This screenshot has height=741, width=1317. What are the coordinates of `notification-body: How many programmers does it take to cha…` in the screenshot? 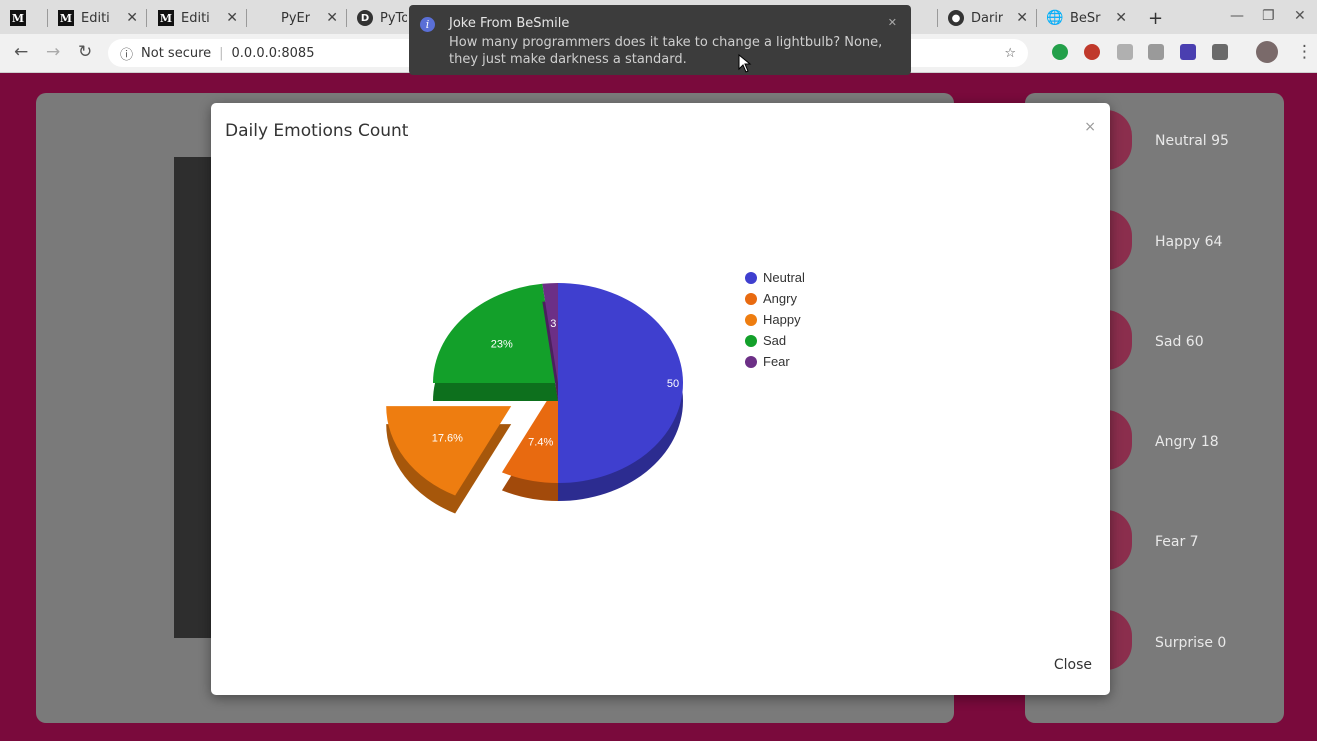 It's located at (666, 51).